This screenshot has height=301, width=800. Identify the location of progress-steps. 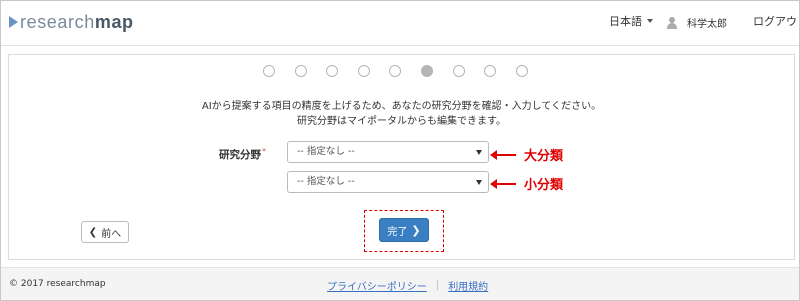
(405, 71).